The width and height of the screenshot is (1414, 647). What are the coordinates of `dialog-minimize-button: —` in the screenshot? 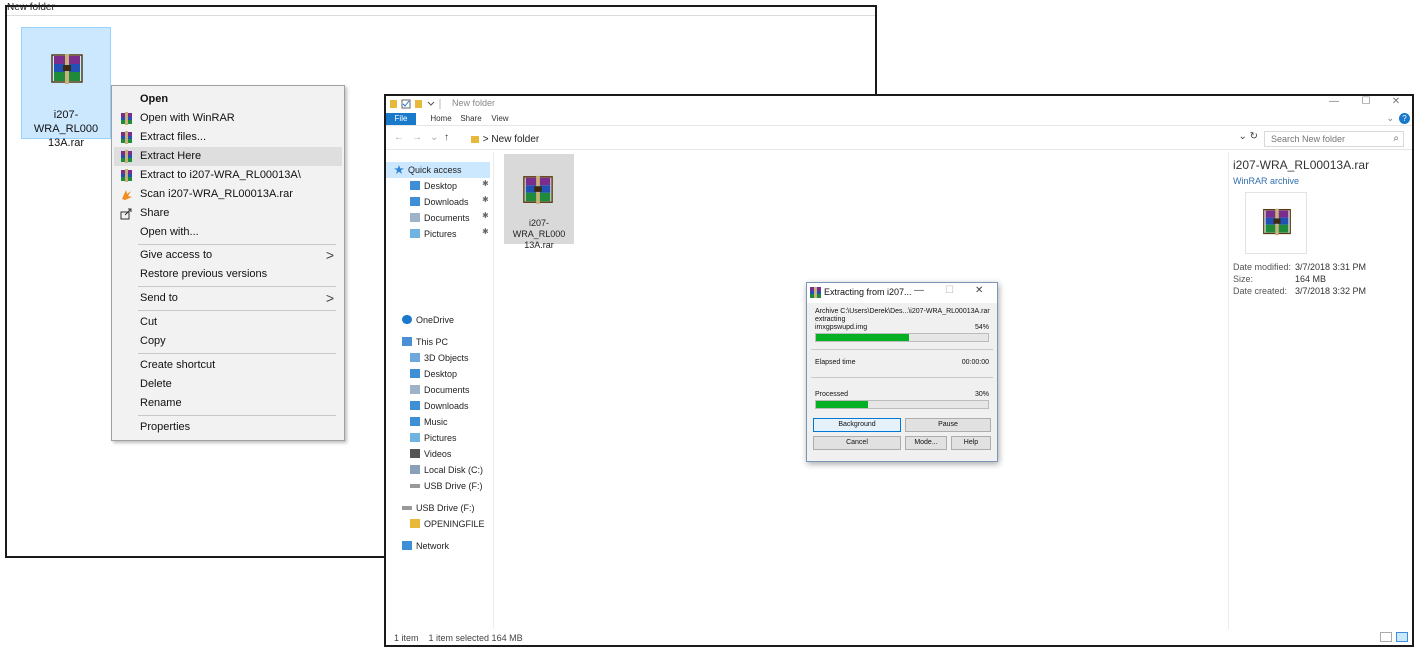 It's located at (919, 290).